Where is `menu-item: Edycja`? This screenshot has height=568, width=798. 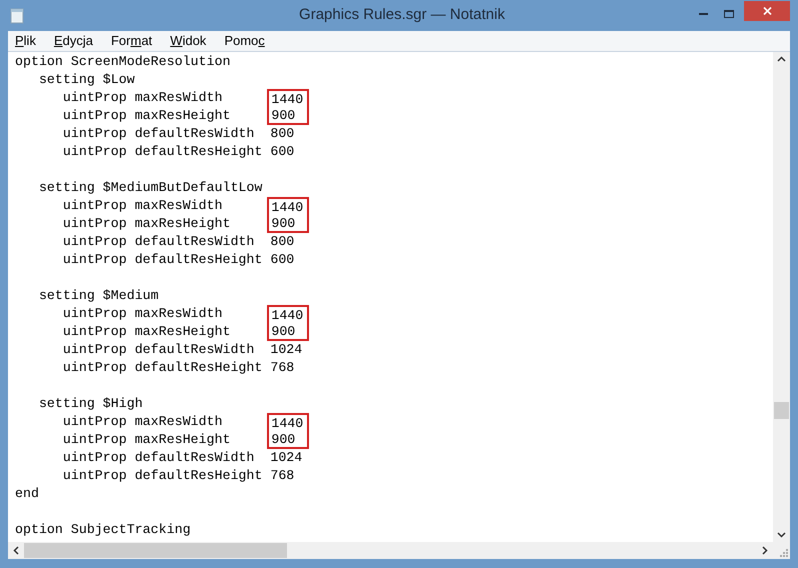
menu-item: Edycja is located at coordinates (73, 41).